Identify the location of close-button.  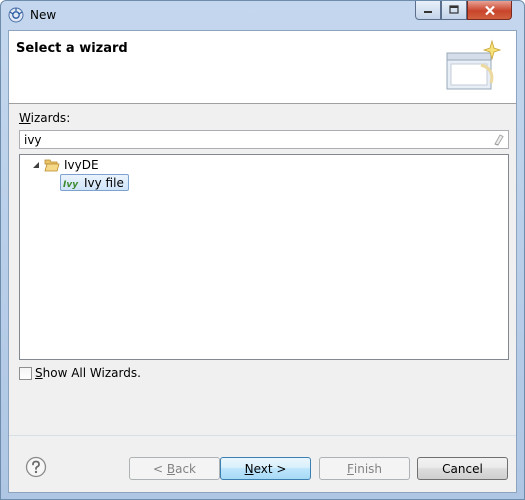
(489, 10).